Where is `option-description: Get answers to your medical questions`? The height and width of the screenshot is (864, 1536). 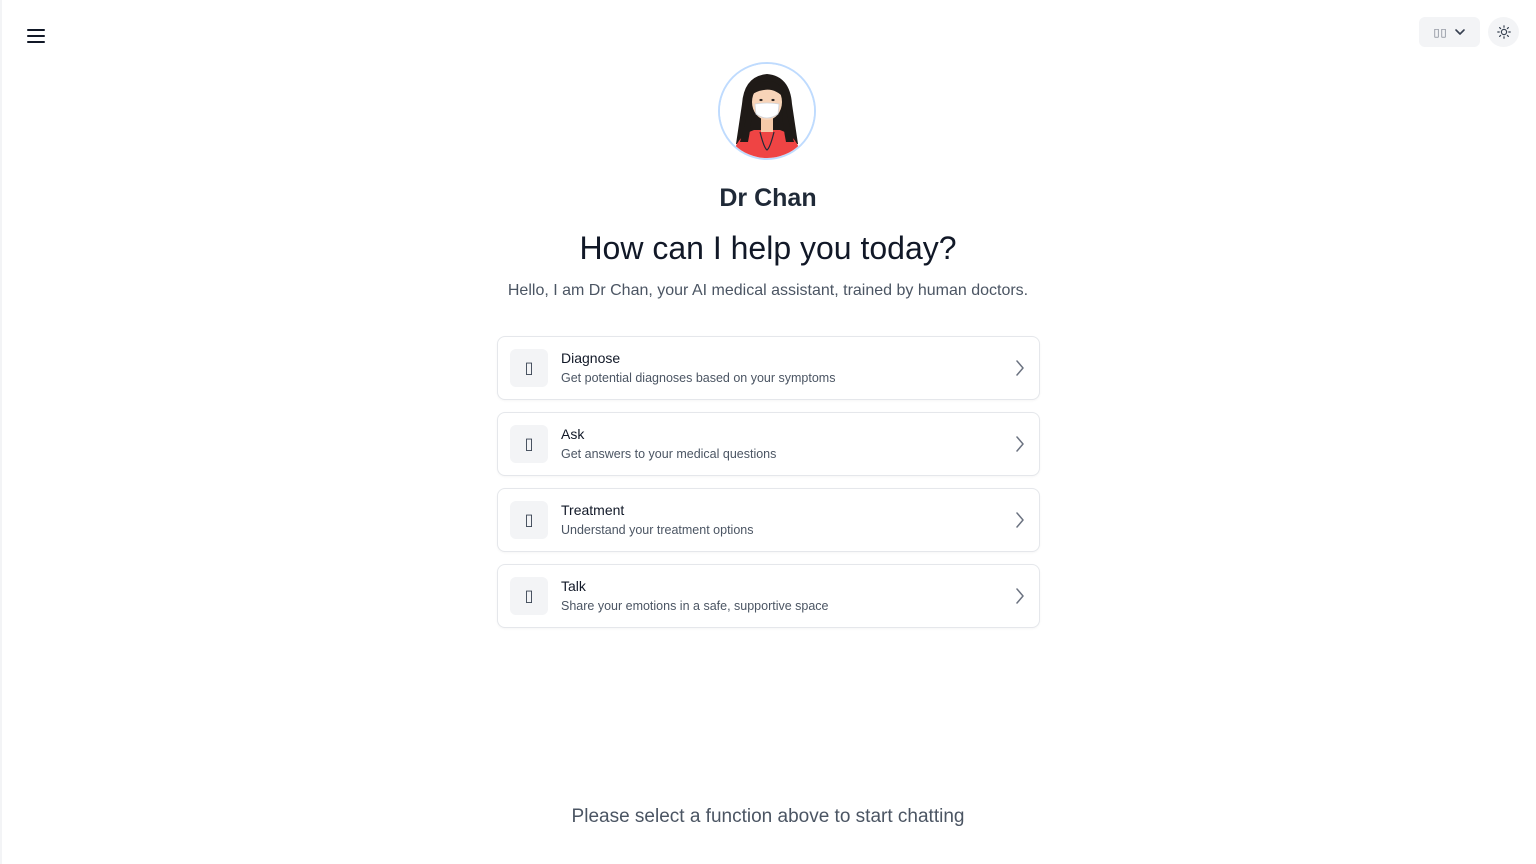
option-description: Get answers to your medical questions is located at coordinates (669, 454).